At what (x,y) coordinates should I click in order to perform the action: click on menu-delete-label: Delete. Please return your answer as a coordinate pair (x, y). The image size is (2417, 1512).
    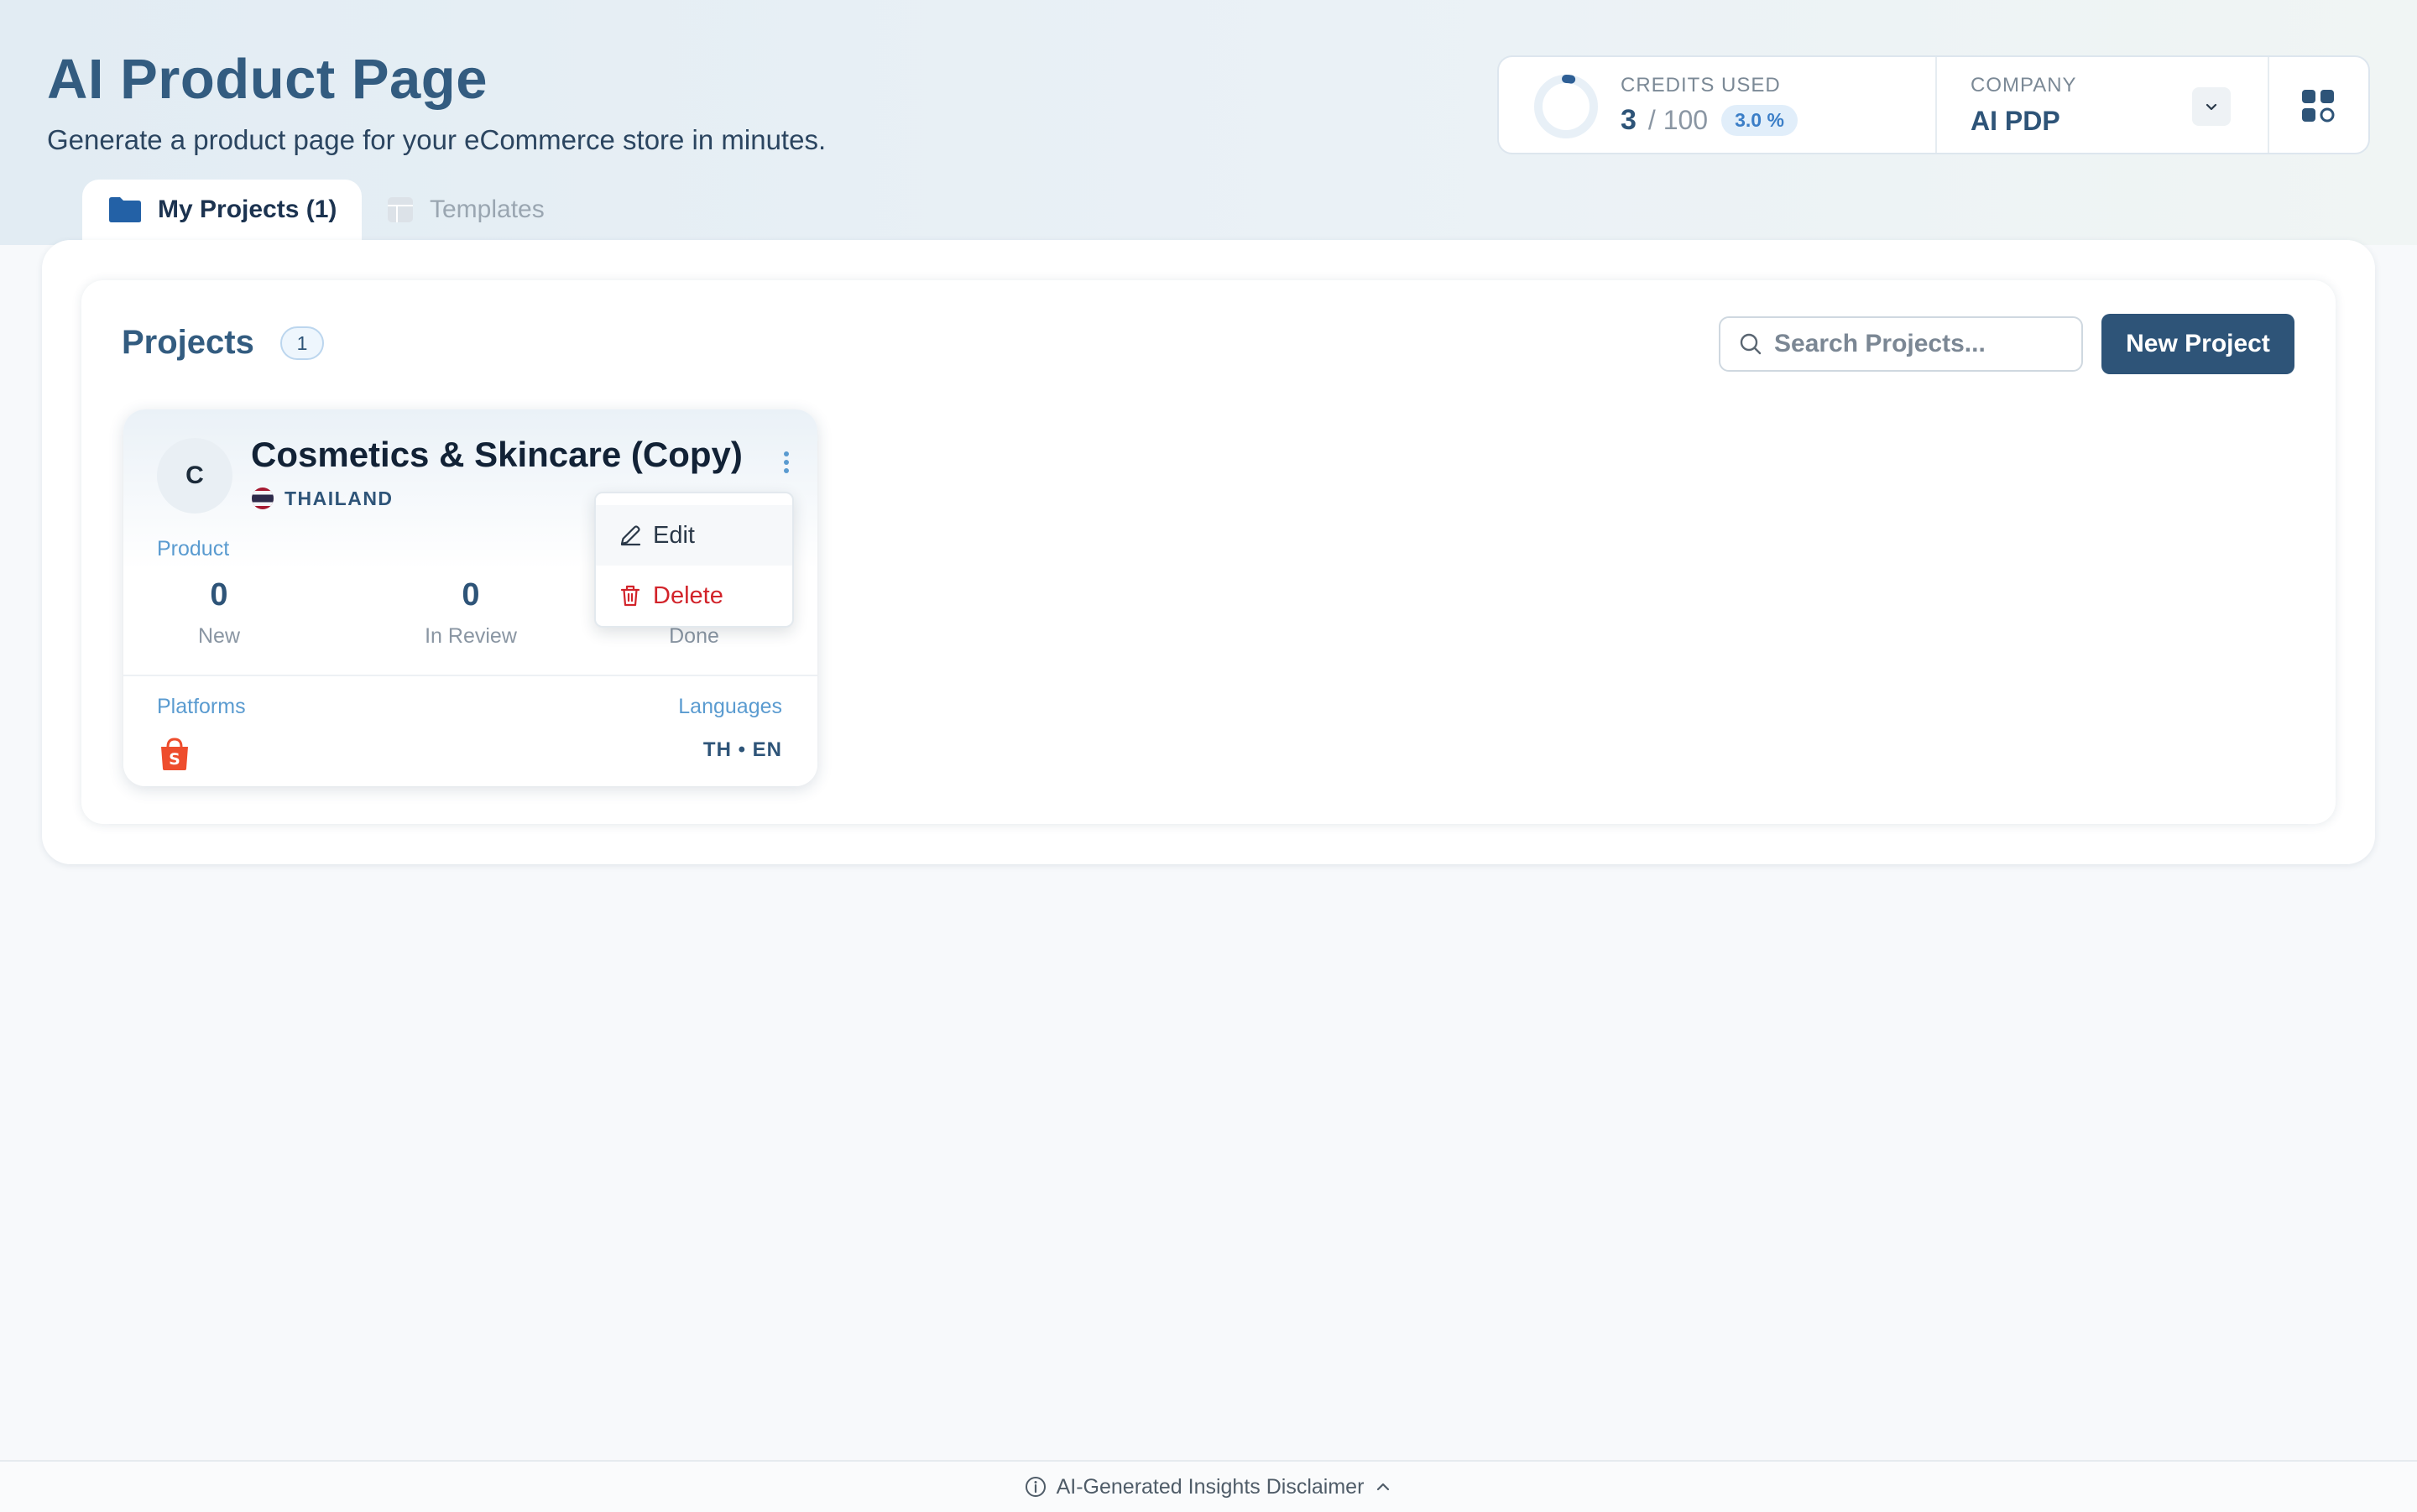
    Looking at the image, I should click on (688, 595).